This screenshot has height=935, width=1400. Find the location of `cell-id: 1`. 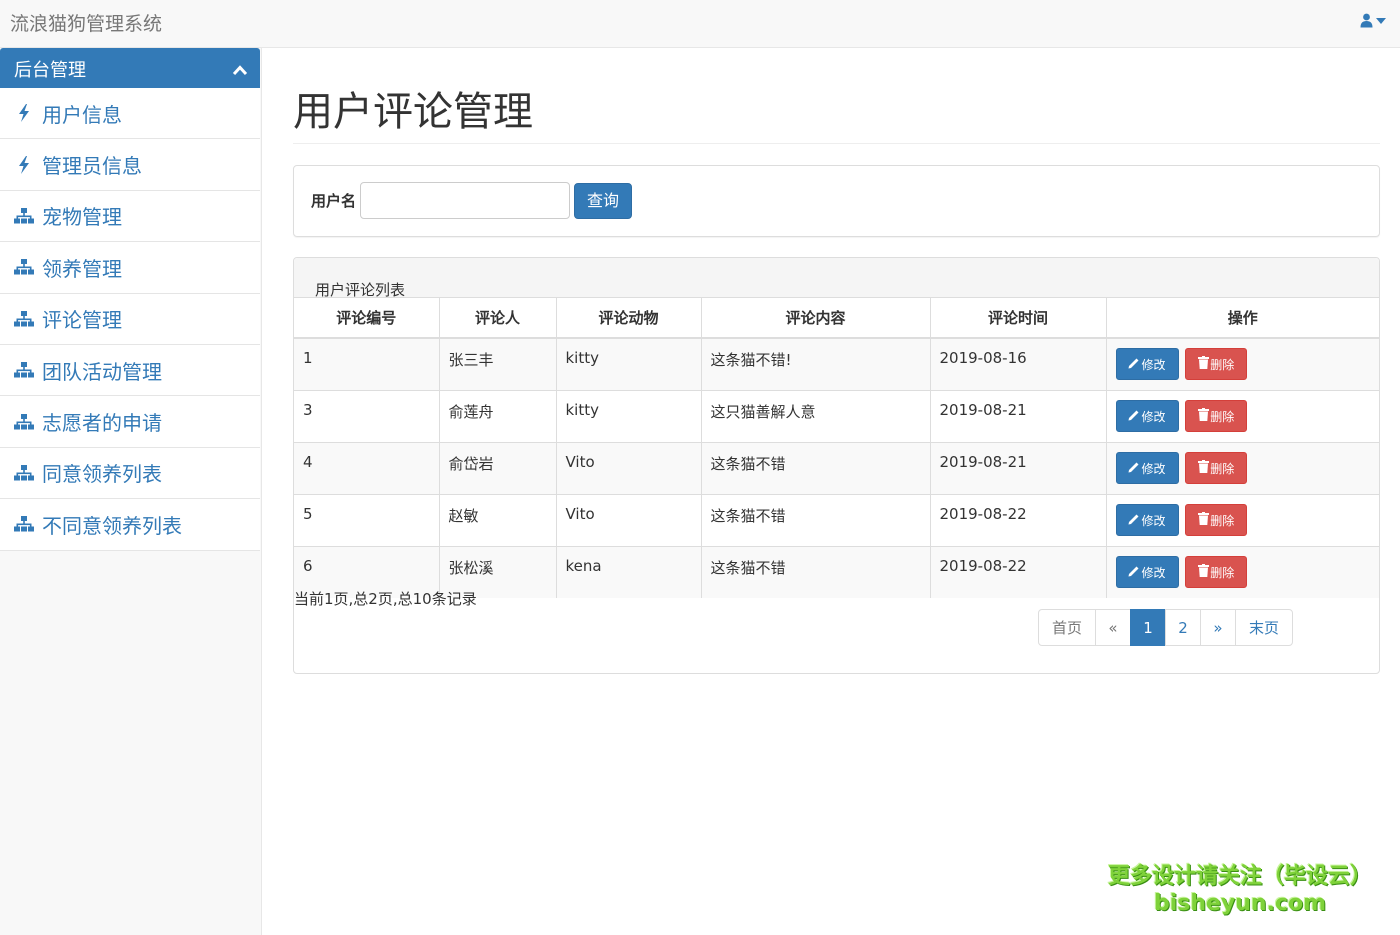

cell-id: 1 is located at coordinates (367, 364).